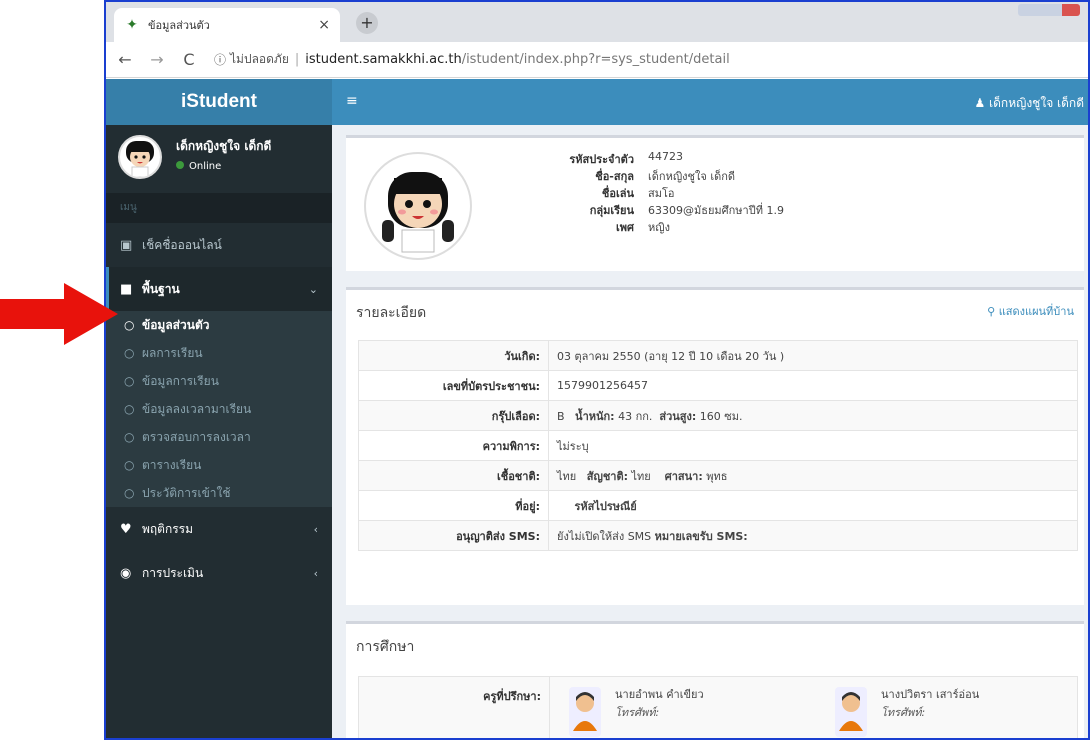  I want to click on window-close-icon, so click(1071, 10).